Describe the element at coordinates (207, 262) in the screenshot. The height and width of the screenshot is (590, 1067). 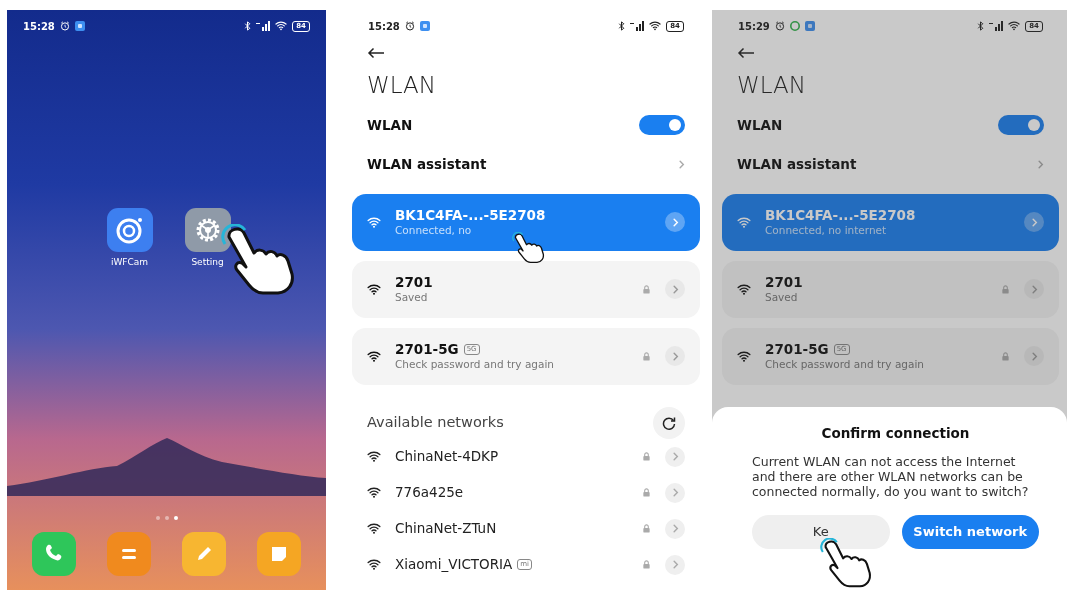
I see `app-label: Setting` at that location.